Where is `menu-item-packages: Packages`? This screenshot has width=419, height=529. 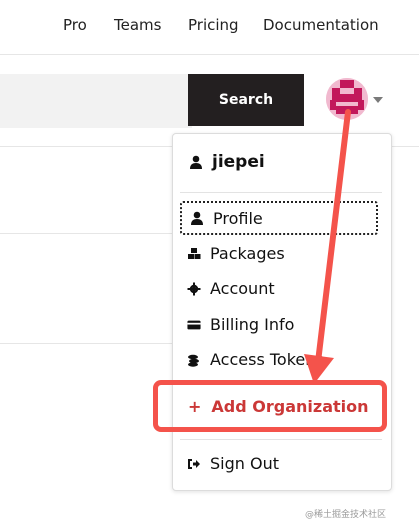
menu-item-packages: Packages is located at coordinates (236, 253).